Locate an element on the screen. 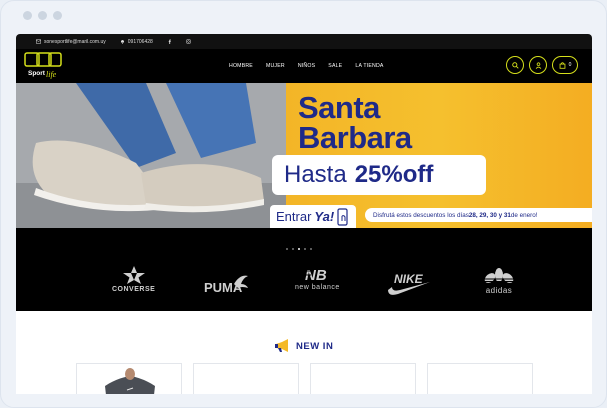  entrar-ya-button: Entrar Ya! is located at coordinates (313, 216).